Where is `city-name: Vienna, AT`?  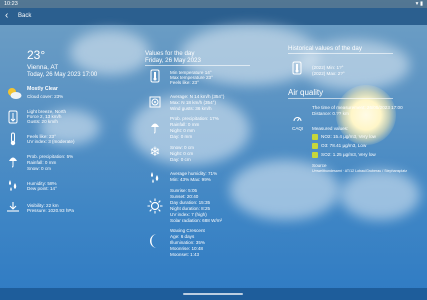
city-name: Vienna, AT is located at coordinates (43, 67).